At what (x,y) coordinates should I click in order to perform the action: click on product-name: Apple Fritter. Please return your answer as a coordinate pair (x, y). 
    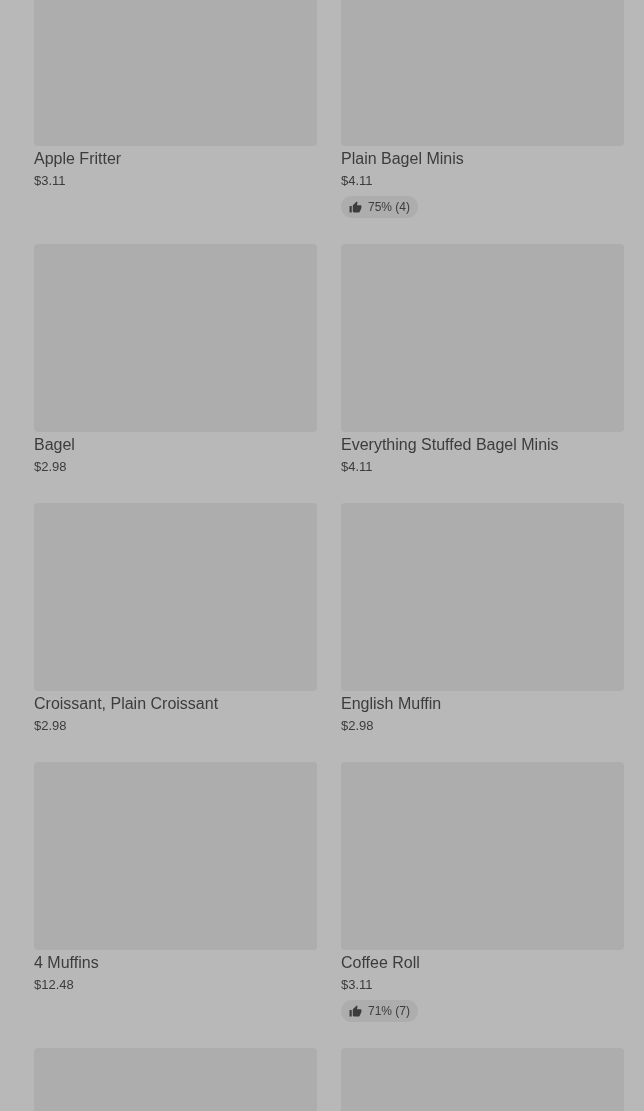
    Looking at the image, I should click on (78, 159).